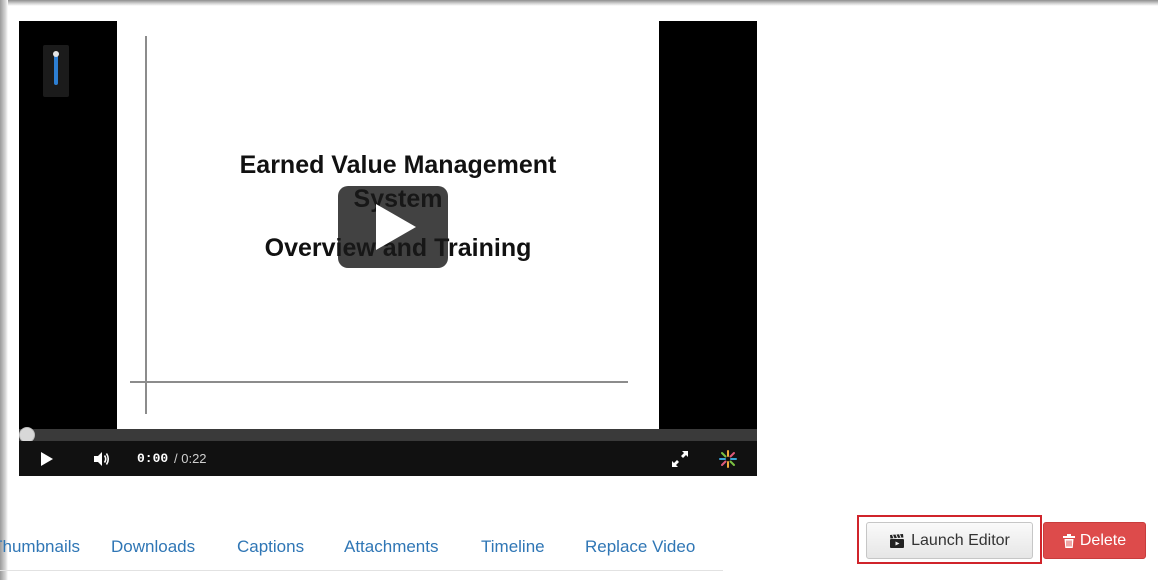  Describe the element at coordinates (146, 225) in the screenshot. I see `slide-vertical-rule` at that location.